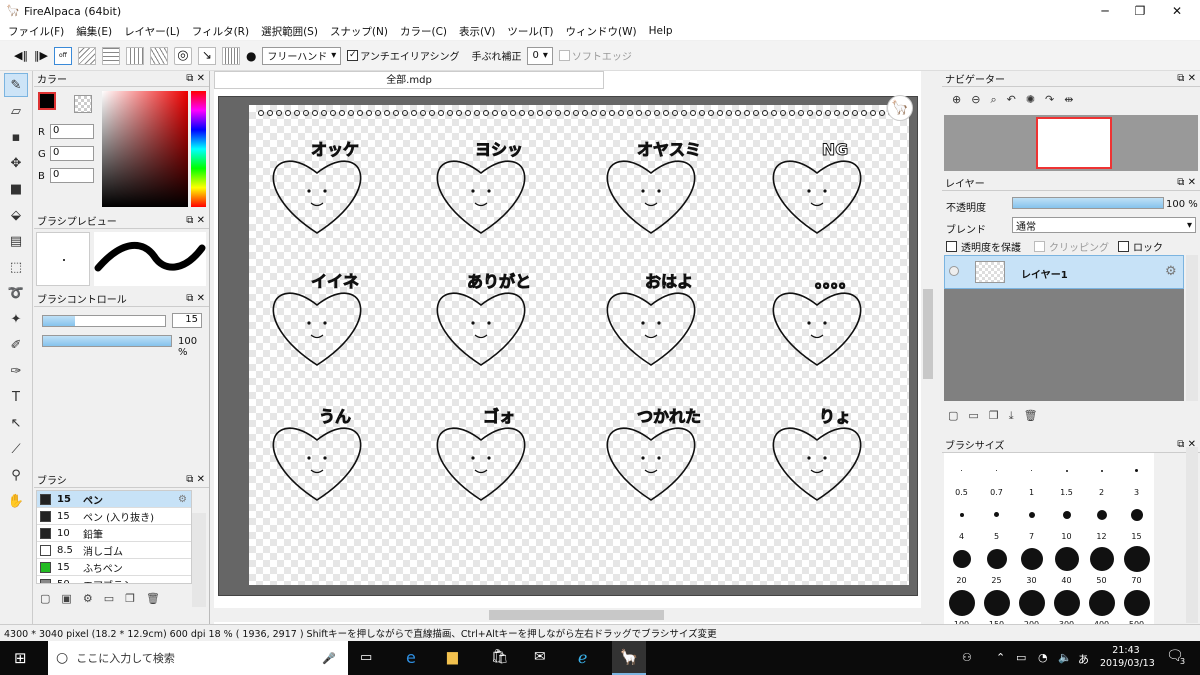  What do you see at coordinates (975, 100) in the screenshot?
I see `zoom-out-icon: ⊖` at bounding box center [975, 100].